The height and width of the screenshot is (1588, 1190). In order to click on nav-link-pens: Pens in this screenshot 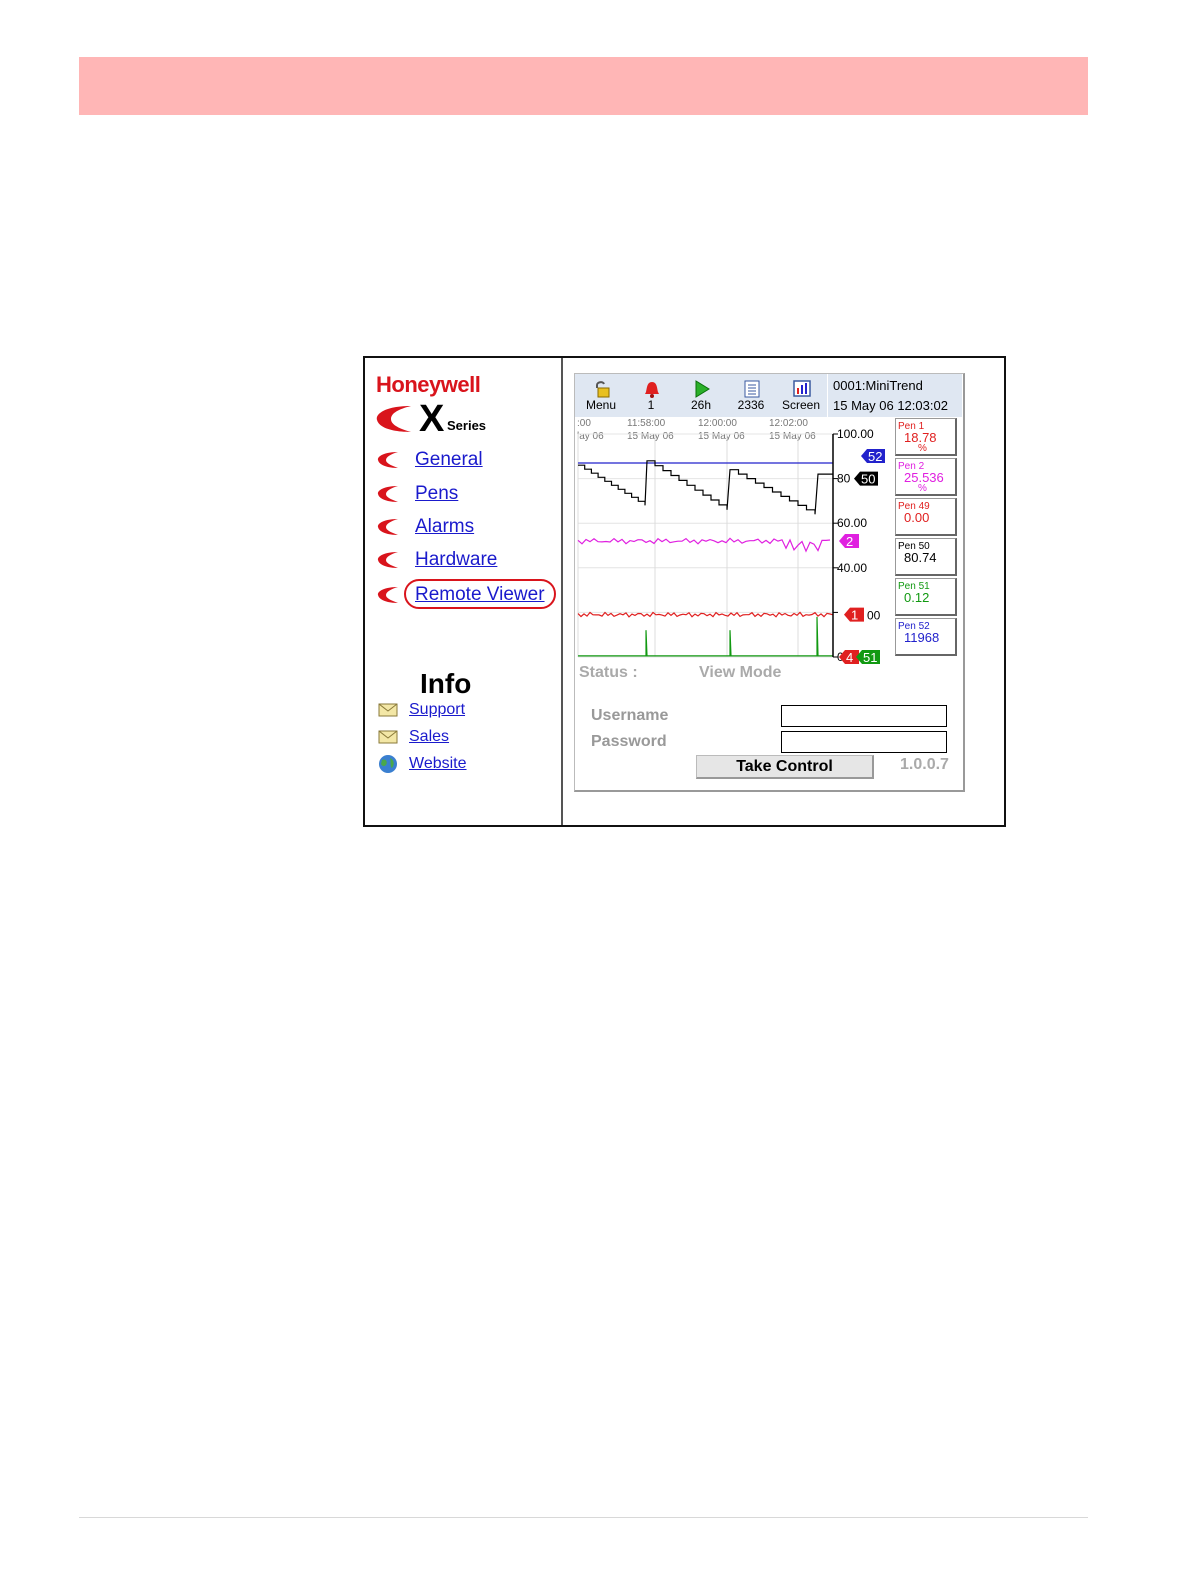, I will do `click(436, 494)`.